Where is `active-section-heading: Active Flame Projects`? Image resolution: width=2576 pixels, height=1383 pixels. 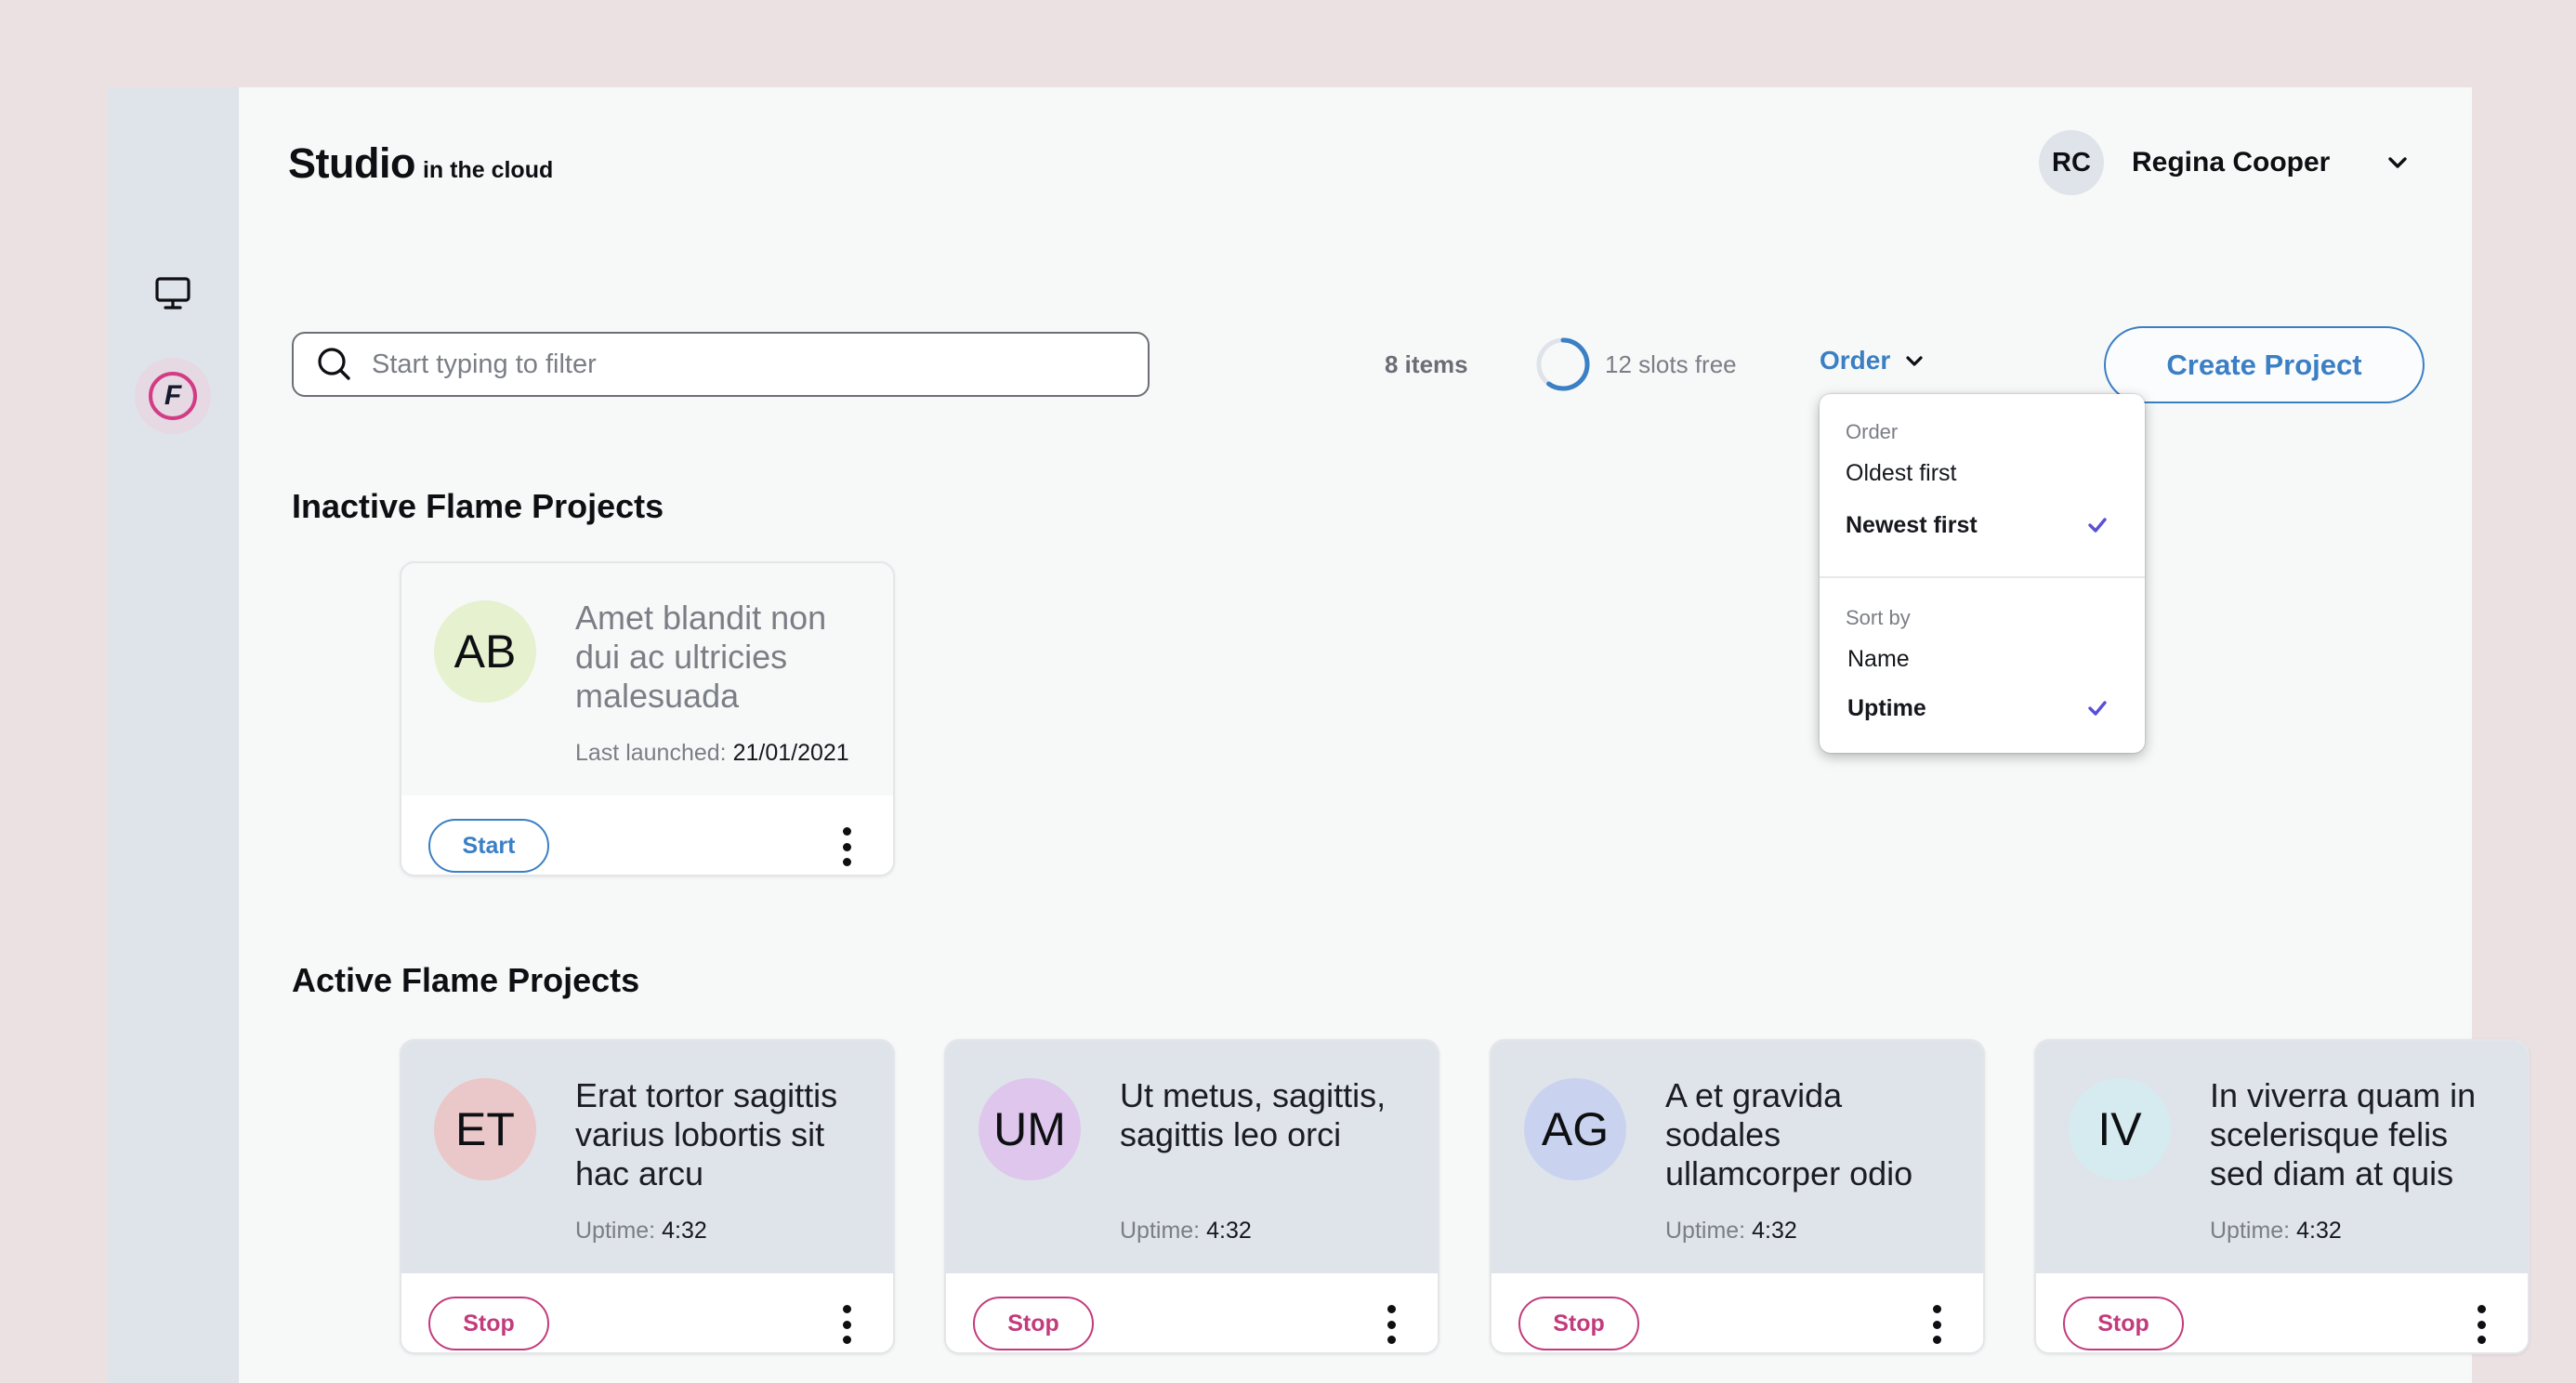 active-section-heading: Active Flame Projects is located at coordinates (466, 980).